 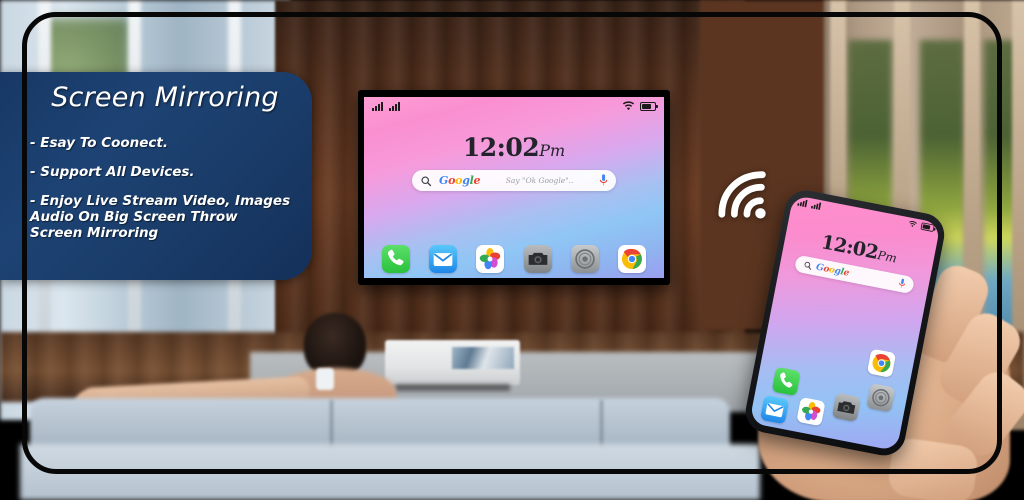 I want to click on tv-status-bar, so click(x=514, y=106).